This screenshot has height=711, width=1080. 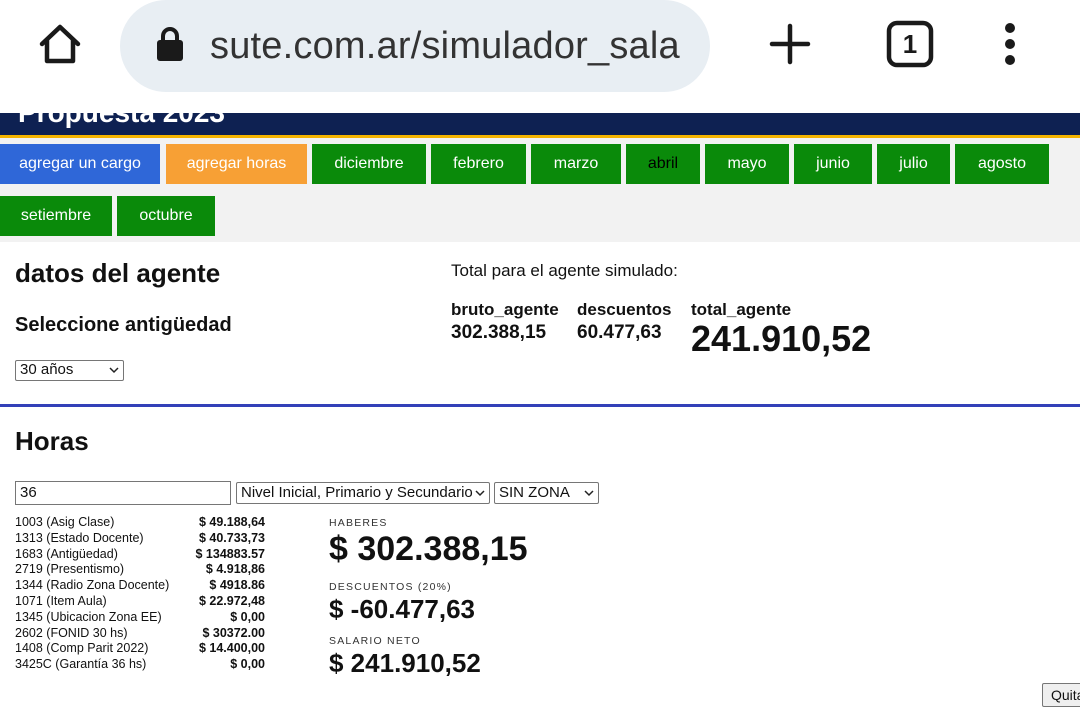 I want to click on neto-block: SALARIO NETO $ 241.910,52, so click(x=405, y=657).